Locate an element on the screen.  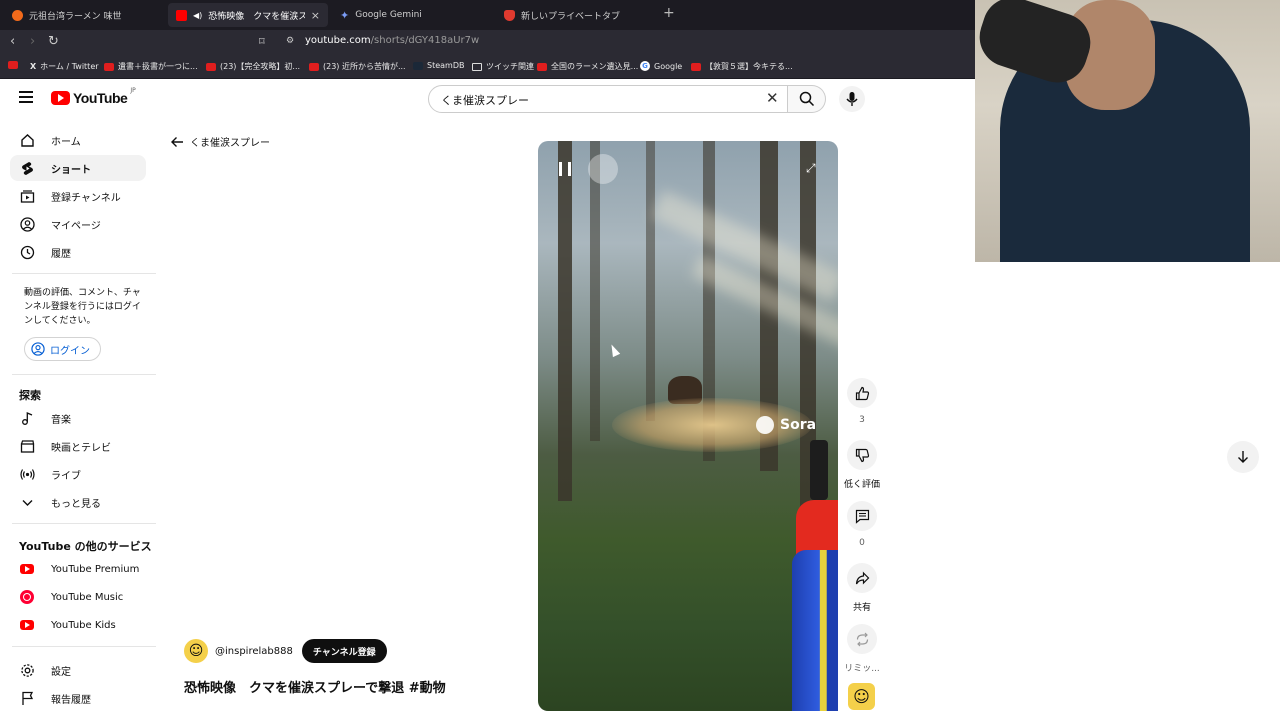
dislike-action: 低く評価 is located at coordinates (862, 465).